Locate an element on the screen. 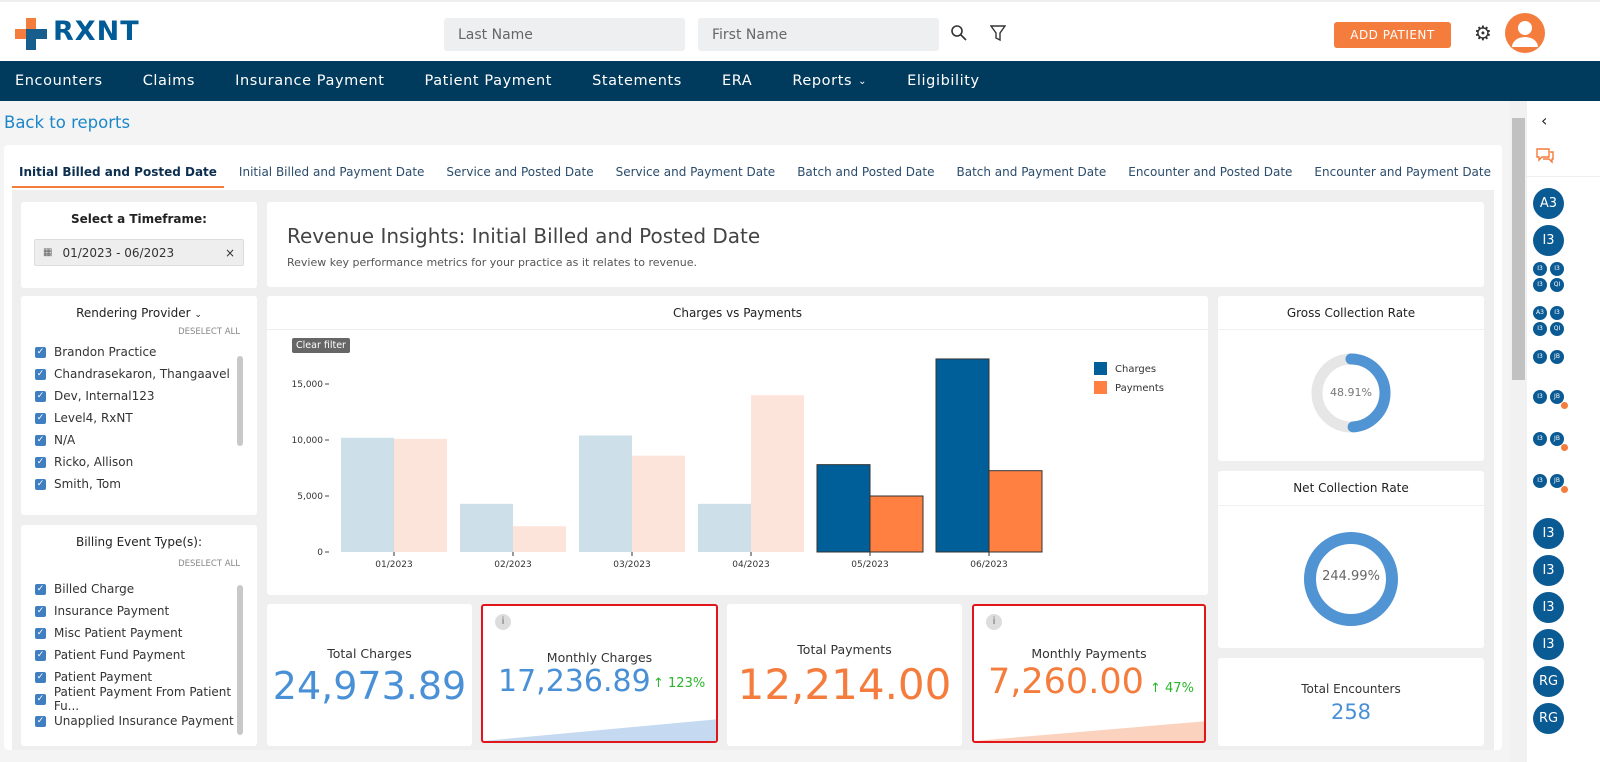 The image size is (1600, 762). last-name-input is located at coordinates (564, 34).